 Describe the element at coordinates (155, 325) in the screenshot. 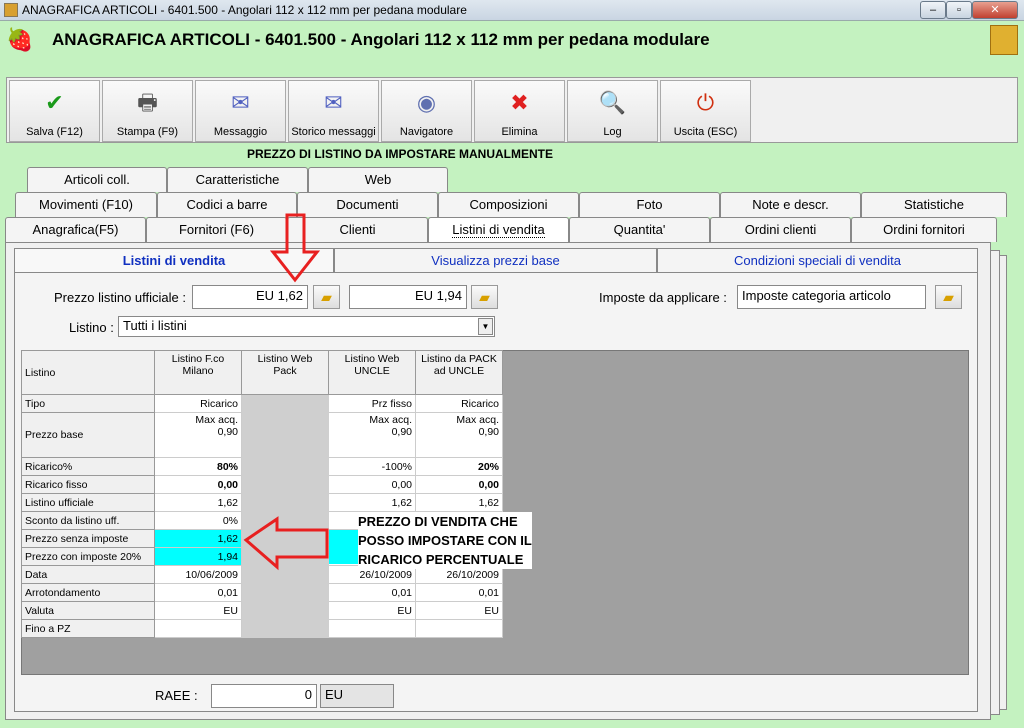

I see `listino-select-value: Tutti i listini` at that location.